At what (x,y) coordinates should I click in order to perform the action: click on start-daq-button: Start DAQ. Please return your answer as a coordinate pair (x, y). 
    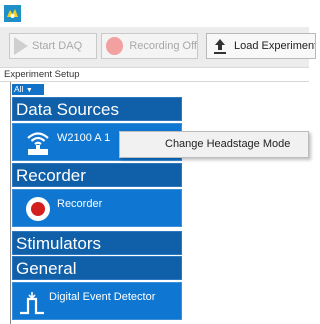
    Looking at the image, I should click on (53, 46).